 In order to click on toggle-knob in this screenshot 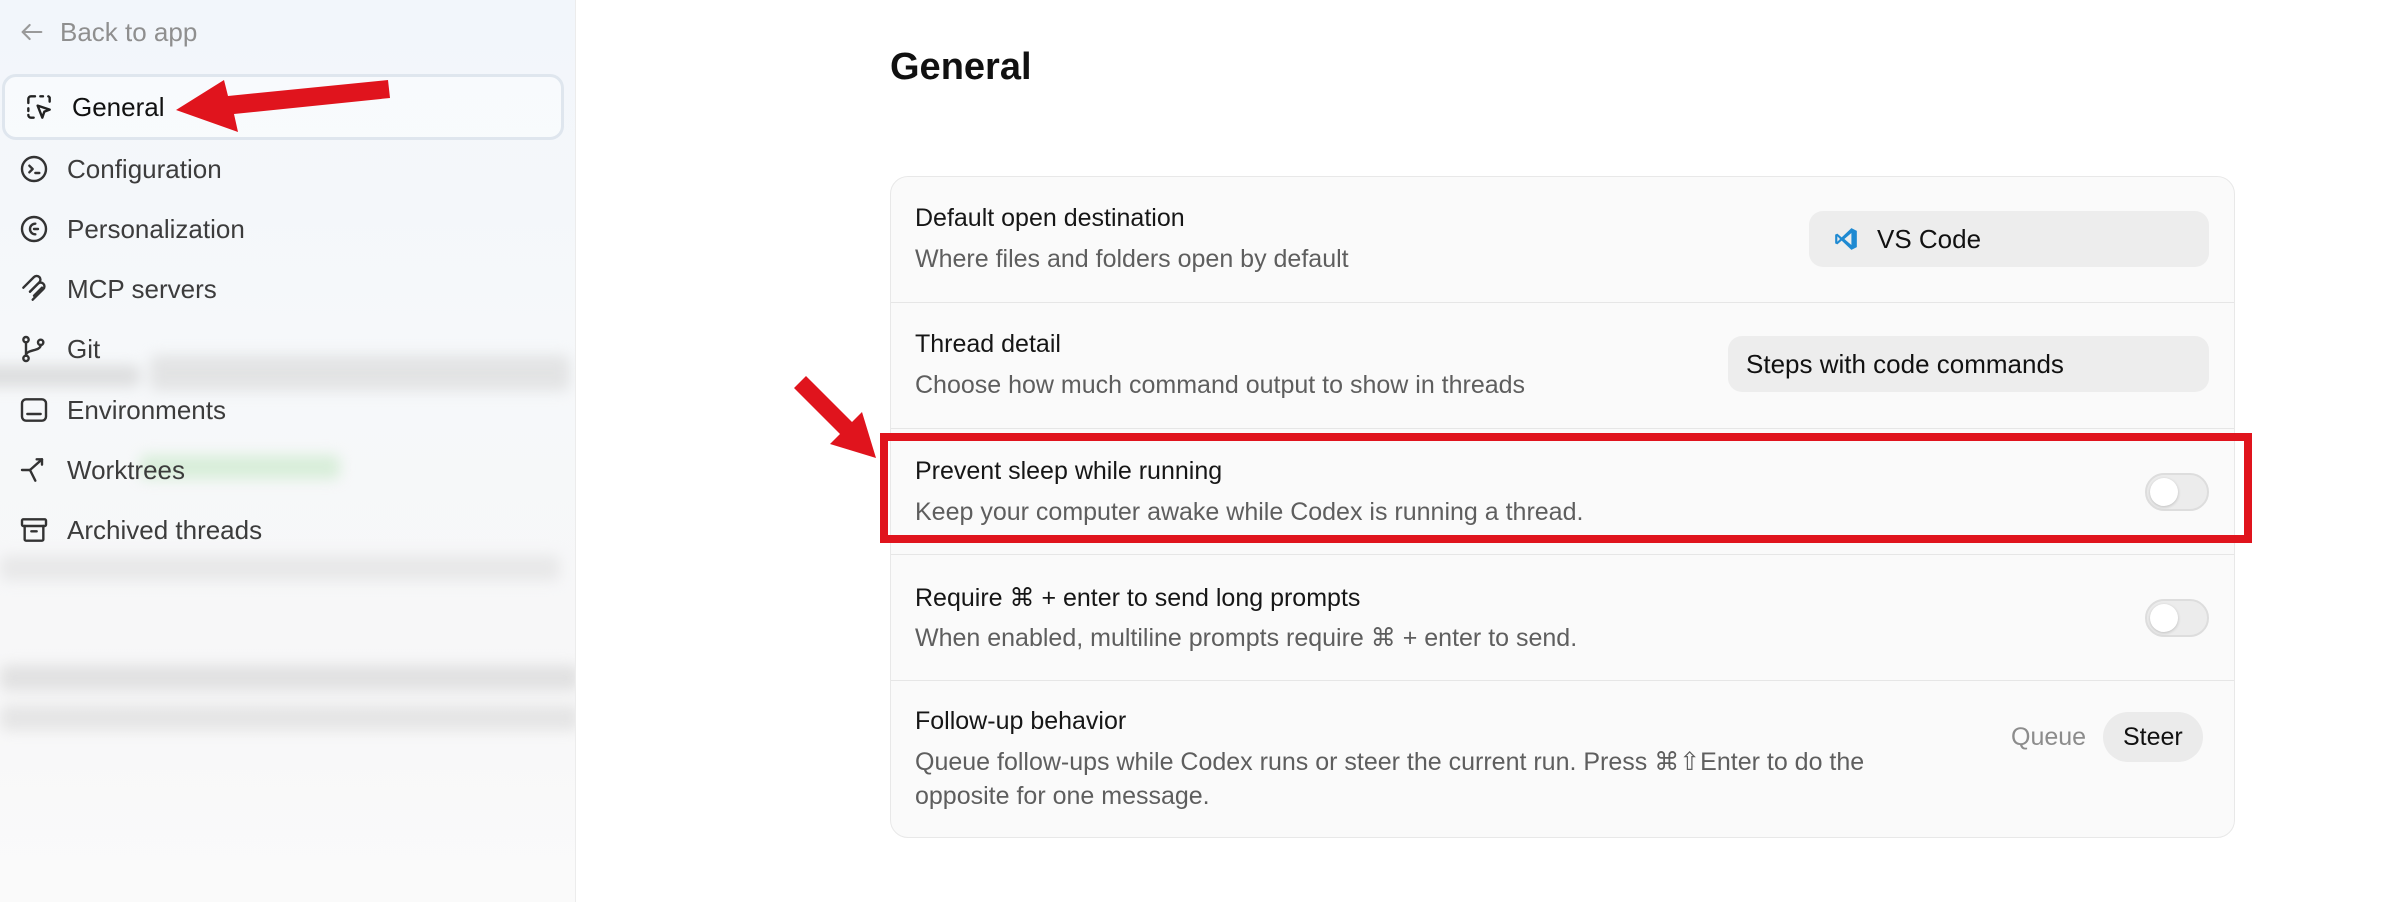, I will do `click(2164, 618)`.